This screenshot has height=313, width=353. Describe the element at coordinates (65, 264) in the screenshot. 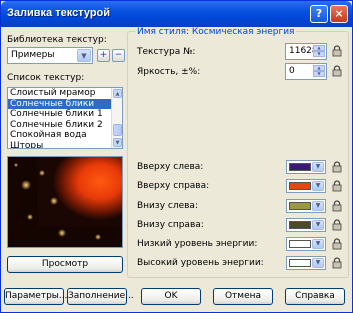

I see `preview-button: Просмотр` at that location.